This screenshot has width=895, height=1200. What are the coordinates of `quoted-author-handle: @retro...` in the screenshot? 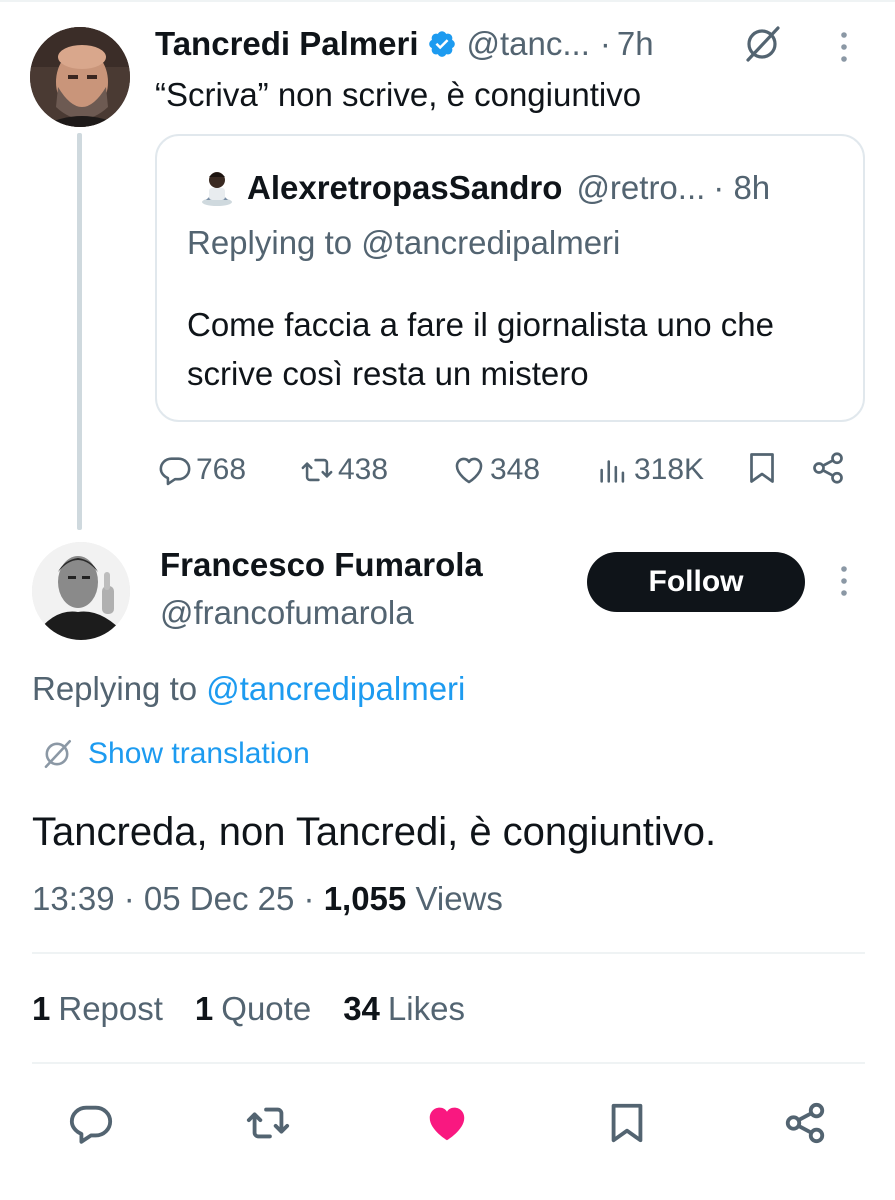 It's located at (641, 187).